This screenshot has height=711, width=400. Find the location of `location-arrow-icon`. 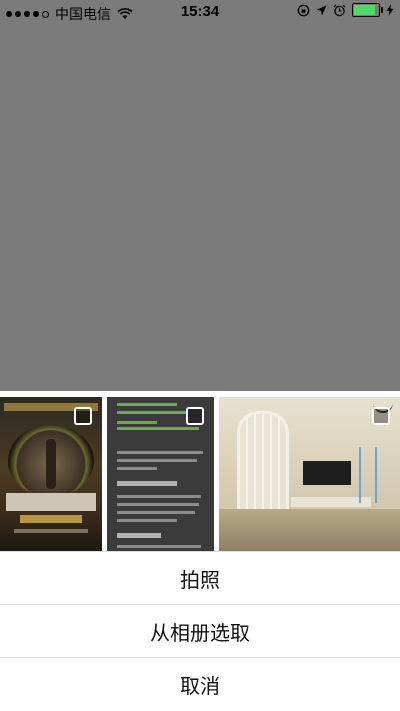

location-arrow-icon is located at coordinates (321, 10).